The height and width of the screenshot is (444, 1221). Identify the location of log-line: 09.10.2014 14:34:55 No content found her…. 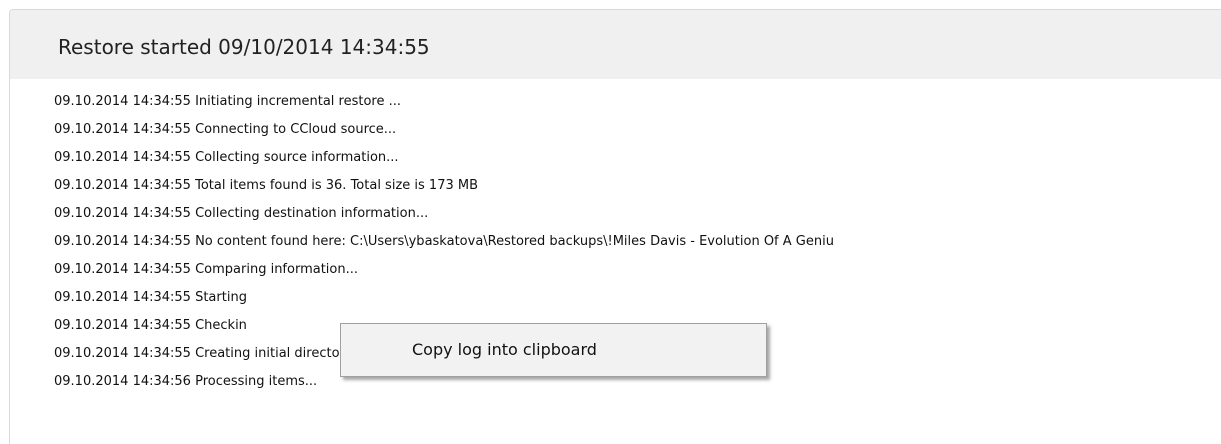
(444, 241).